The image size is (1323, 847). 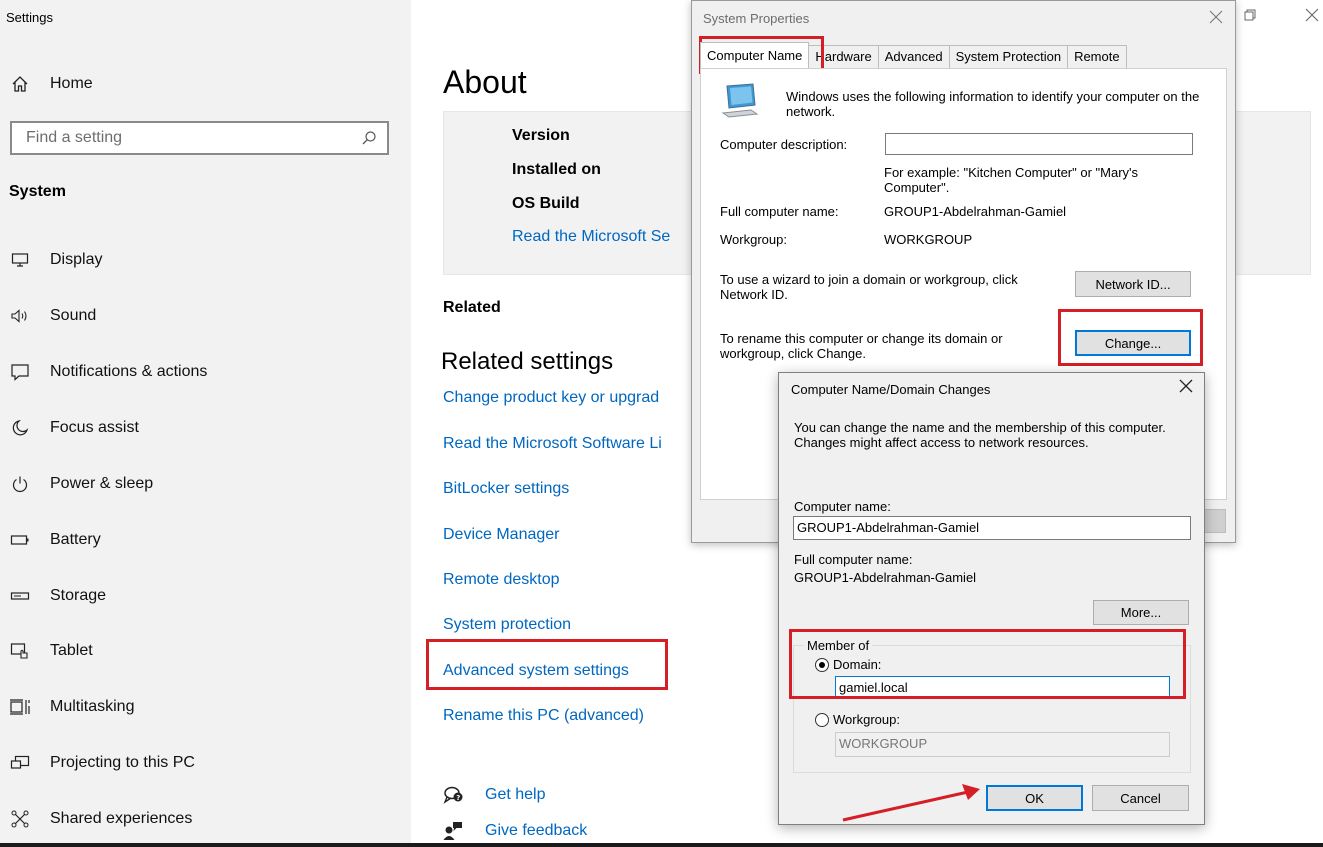 What do you see at coordinates (20, 484) in the screenshot?
I see `power-icon` at bounding box center [20, 484].